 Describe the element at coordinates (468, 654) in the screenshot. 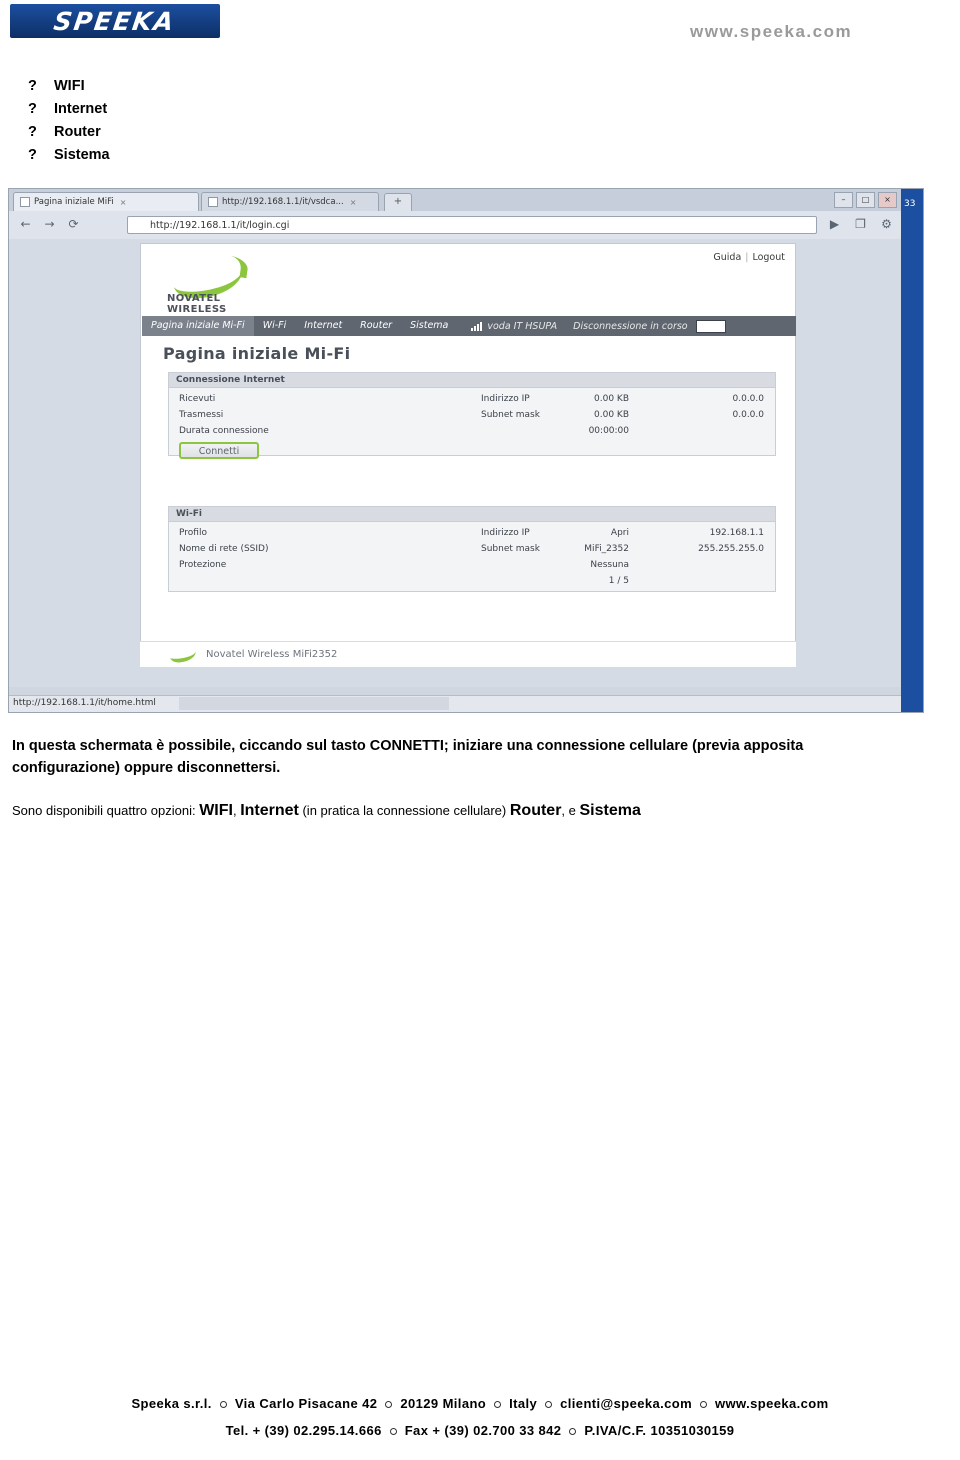

I see `router-page-footer: Novatel Wireless MiFi2352` at that location.